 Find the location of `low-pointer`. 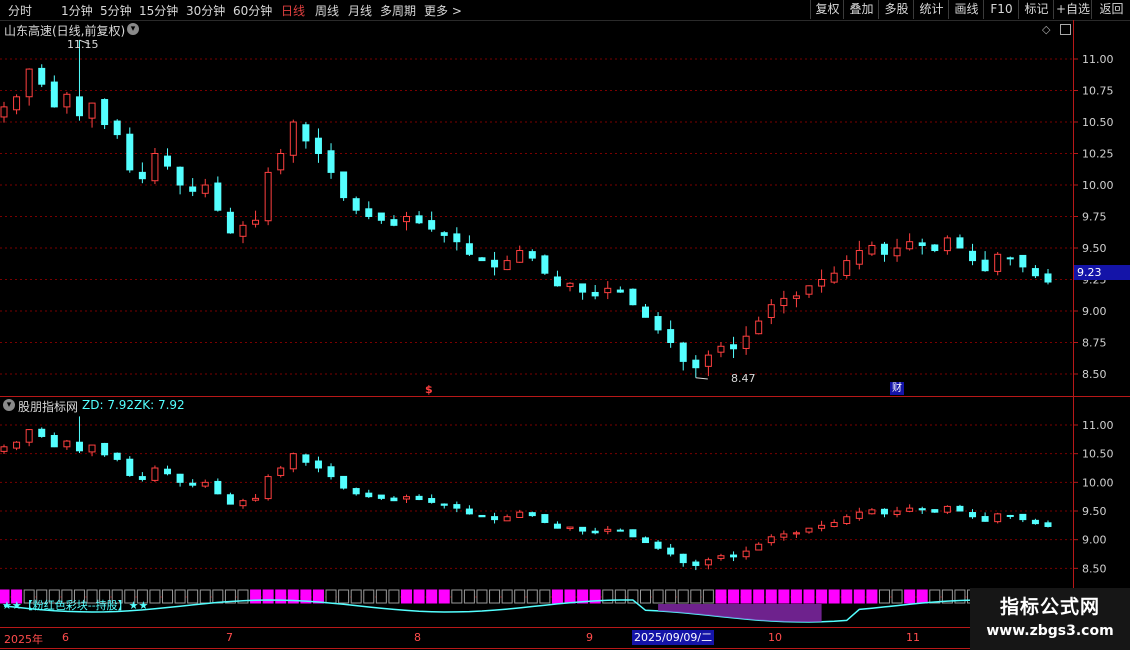

low-pointer is located at coordinates (701, 378).